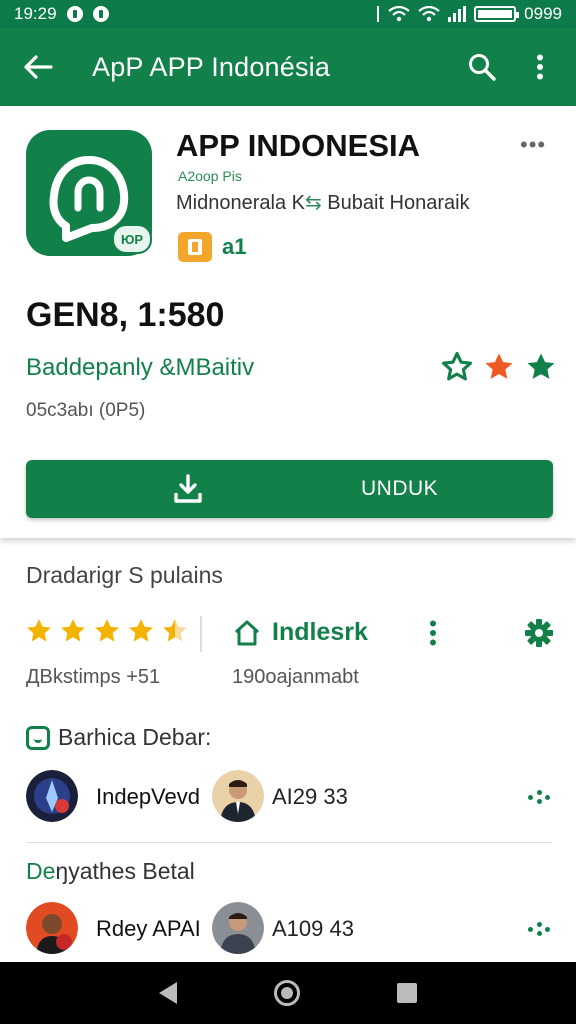  What do you see at coordinates (407, 993) in the screenshot?
I see `nav-recents-button` at bounding box center [407, 993].